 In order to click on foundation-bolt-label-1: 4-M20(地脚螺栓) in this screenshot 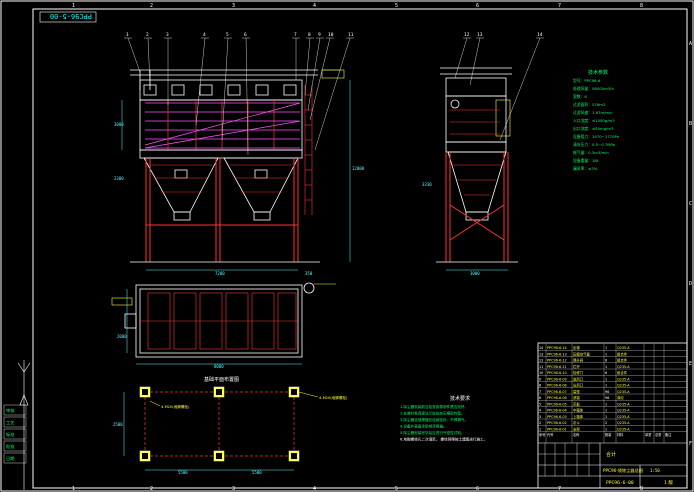, I will do `click(175, 406)`.